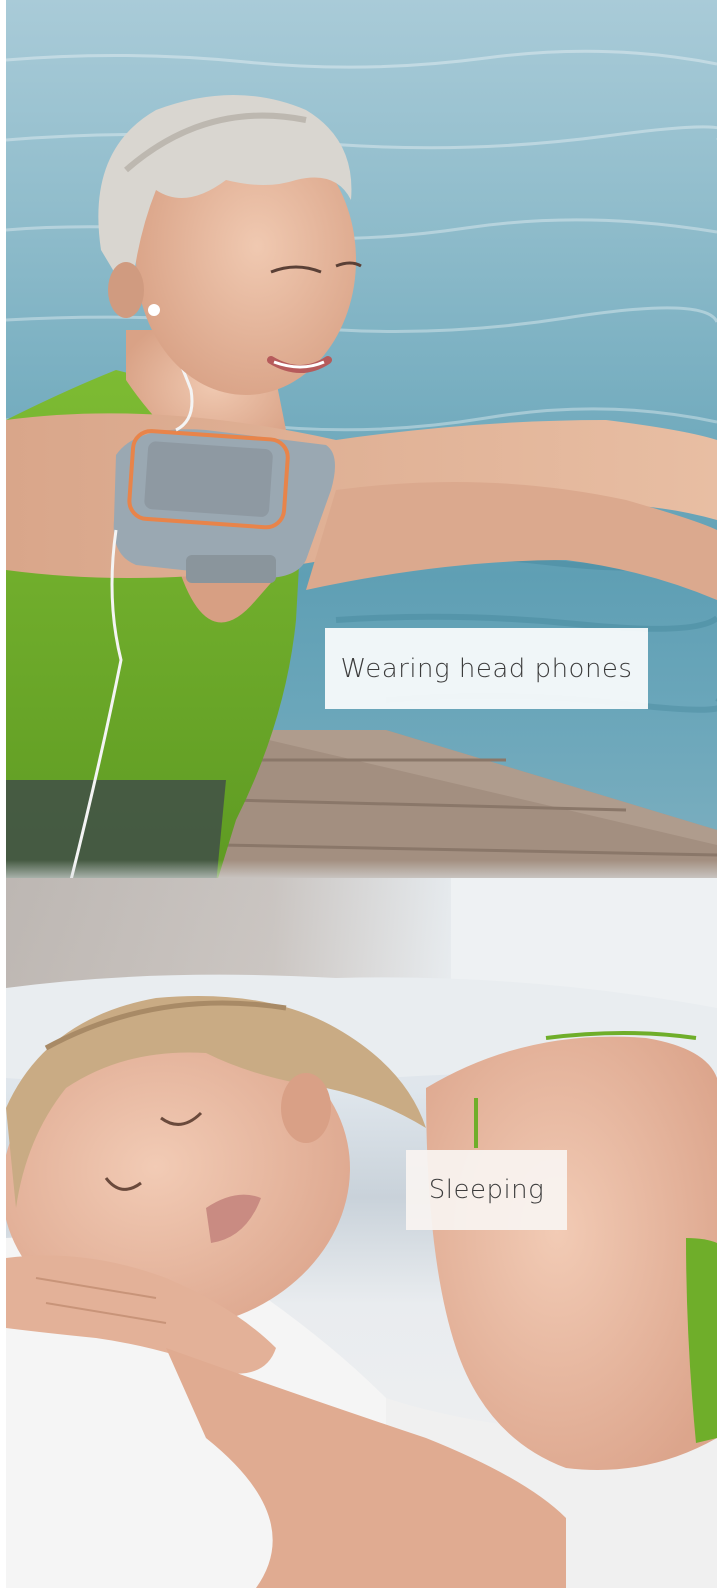 The height and width of the screenshot is (1588, 717). What do you see at coordinates (154, 310) in the screenshot?
I see `earbud-icon` at bounding box center [154, 310].